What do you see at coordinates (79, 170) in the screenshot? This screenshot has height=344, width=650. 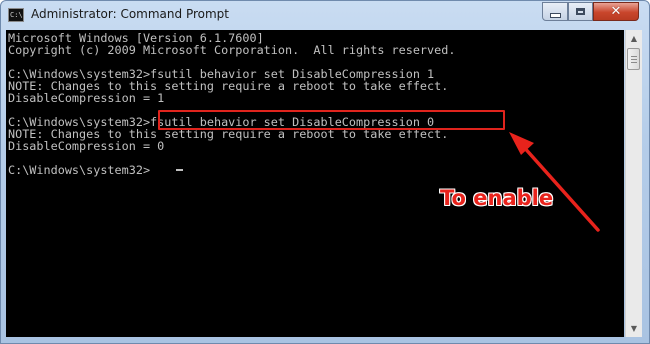 I see `console-prompt: C:\Windows\system32>` at bounding box center [79, 170].